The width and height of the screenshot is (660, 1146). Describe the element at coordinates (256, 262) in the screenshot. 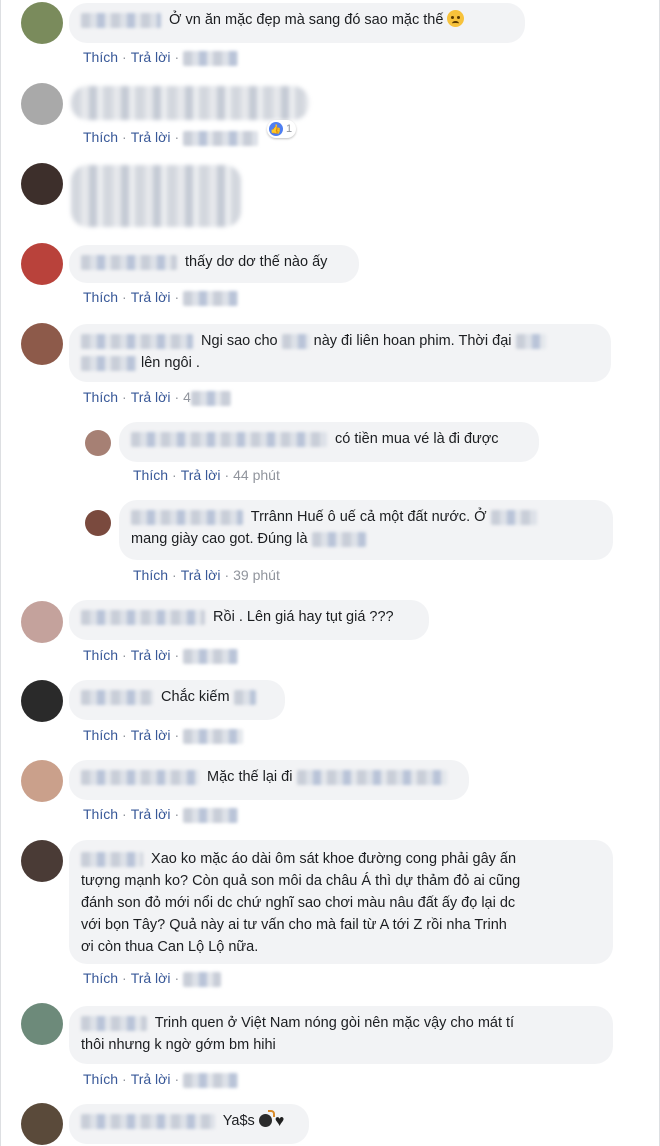

I see `comment-text: thấy dơ dơ thế nào ấy` at that location.